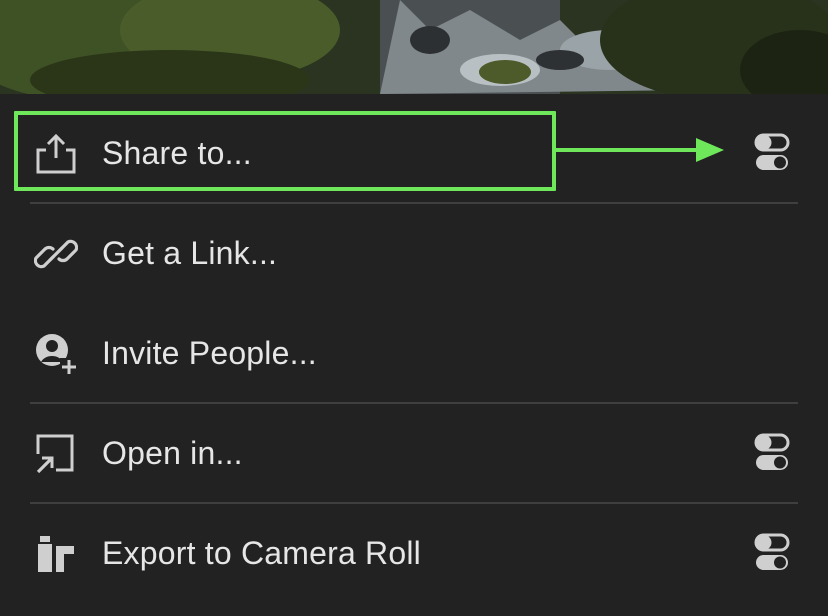 Image resolution: width=828 pixels, height=616 pixels. I want to click on invite-person-icon, so click(56, 354).